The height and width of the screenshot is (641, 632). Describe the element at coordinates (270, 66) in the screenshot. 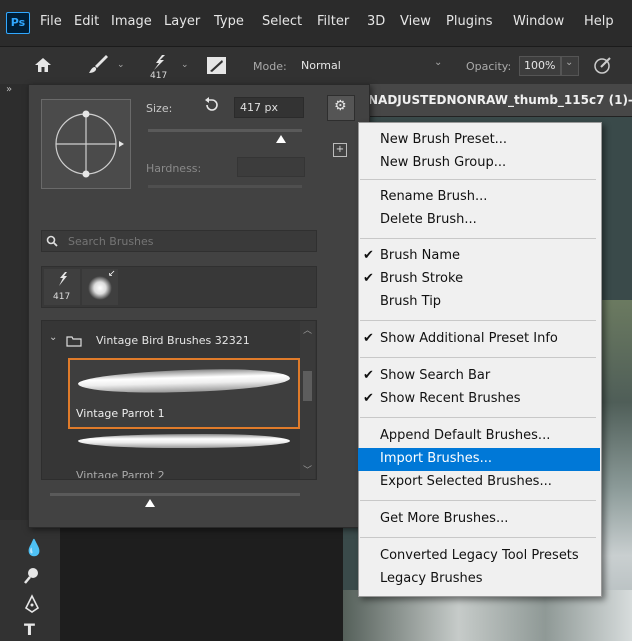

I see `mode-label: Mode:` at that location.